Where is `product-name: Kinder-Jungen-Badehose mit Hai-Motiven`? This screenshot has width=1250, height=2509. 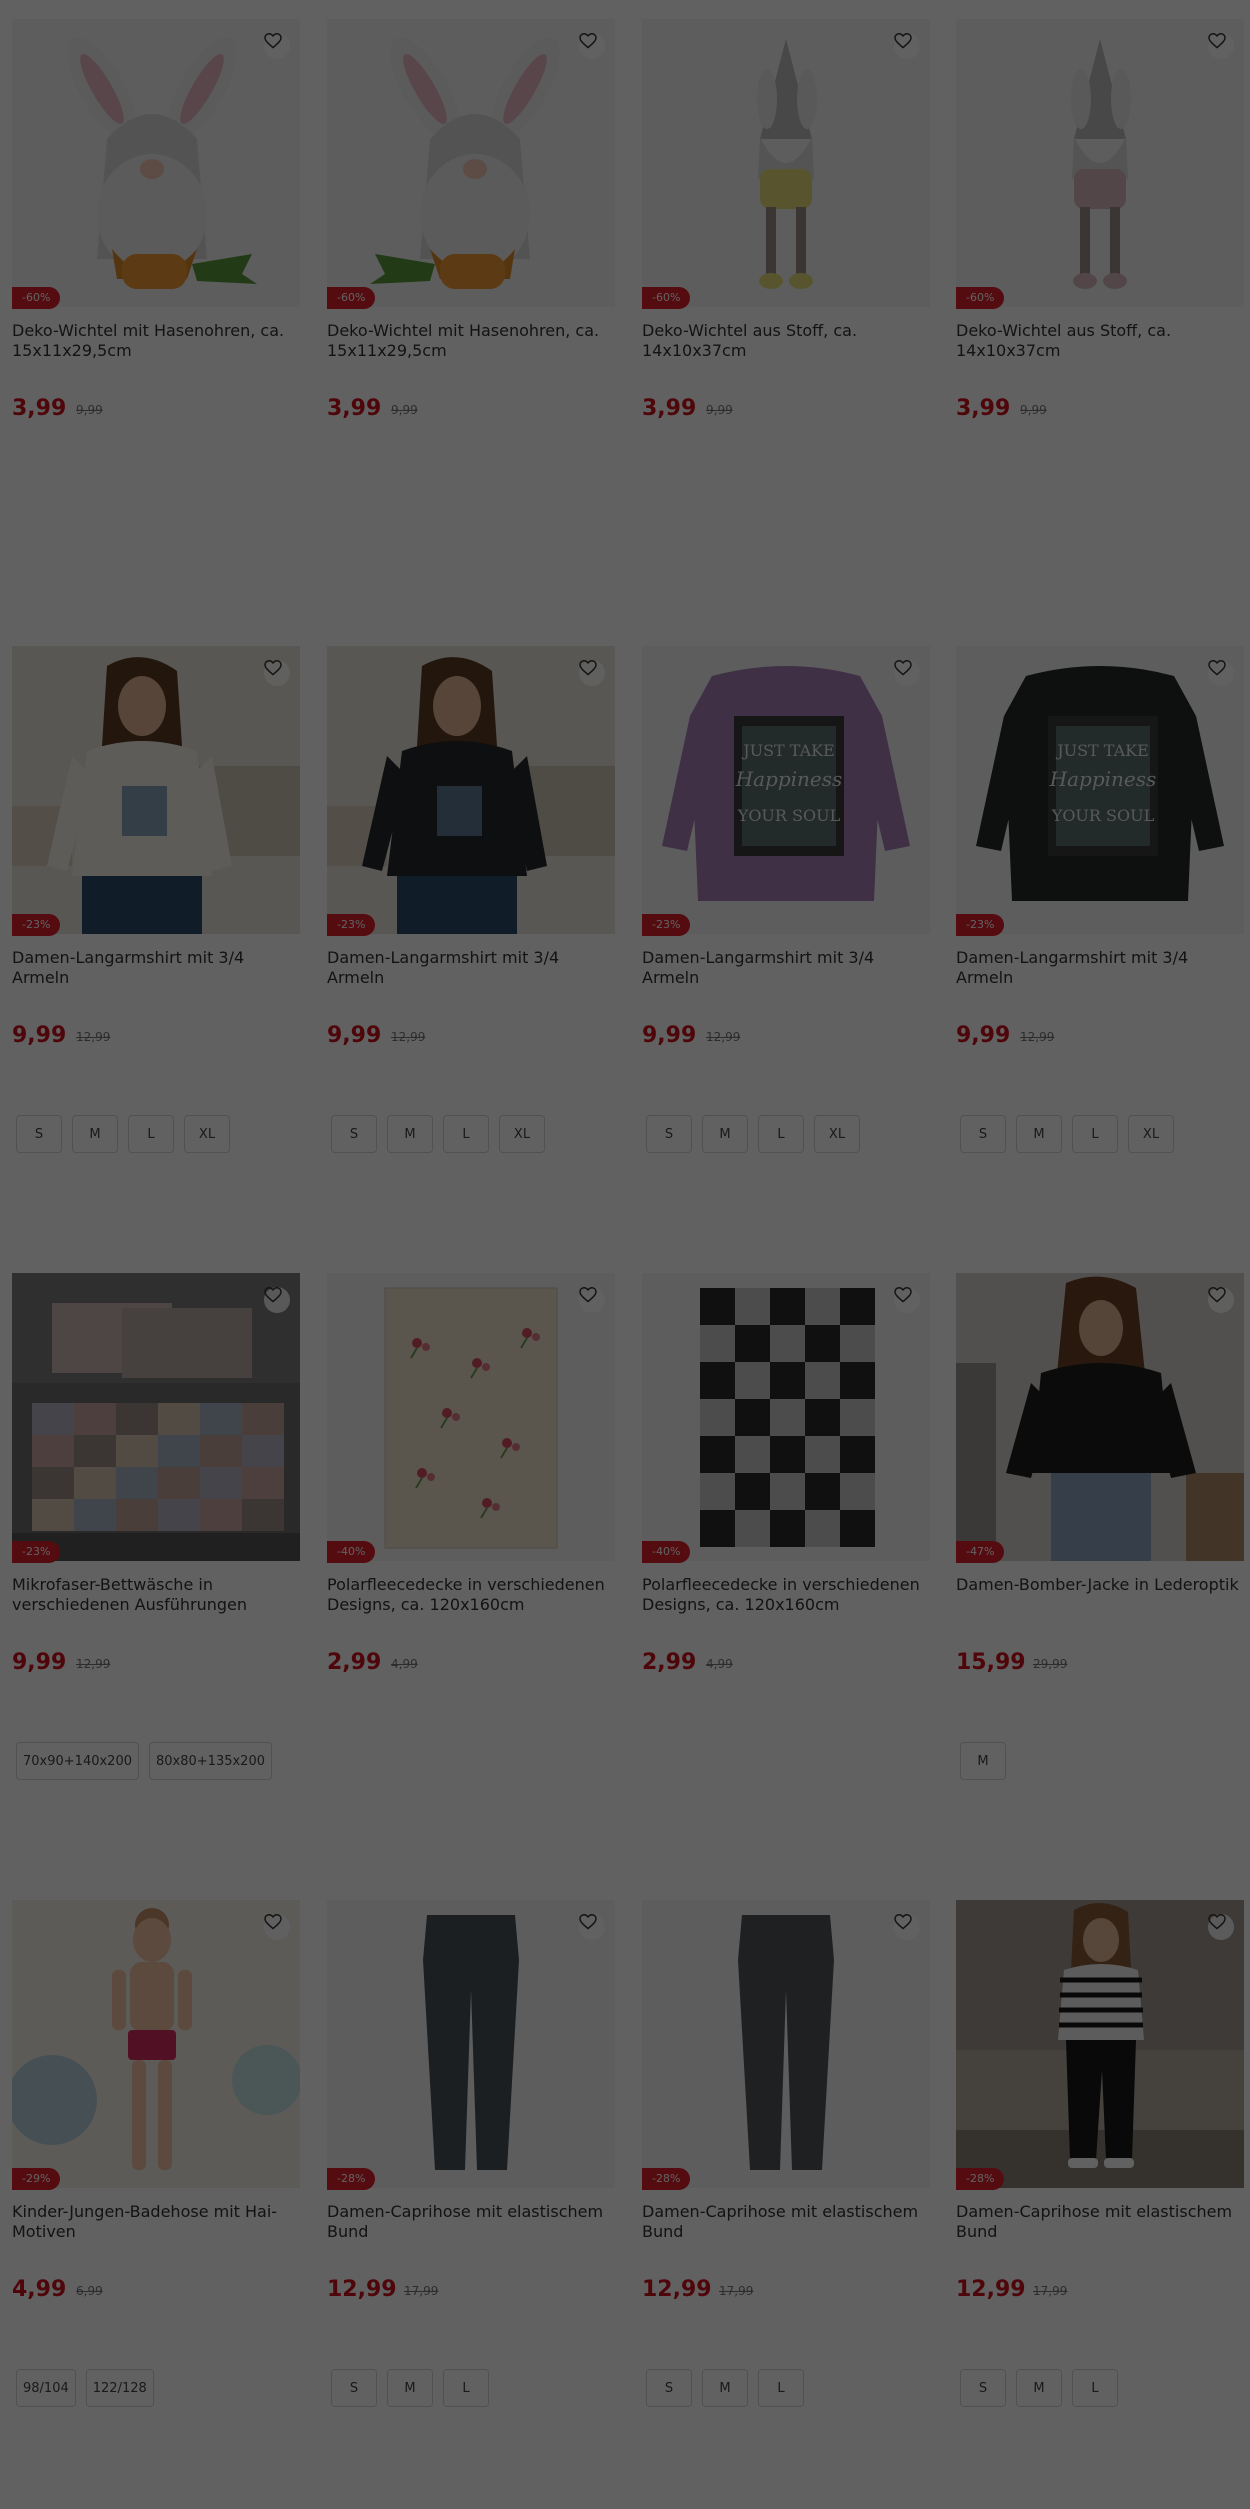
product-name: Kinder-Jungen-Badehose mit Hai-Motiven is located at coordinates (156, 2222).